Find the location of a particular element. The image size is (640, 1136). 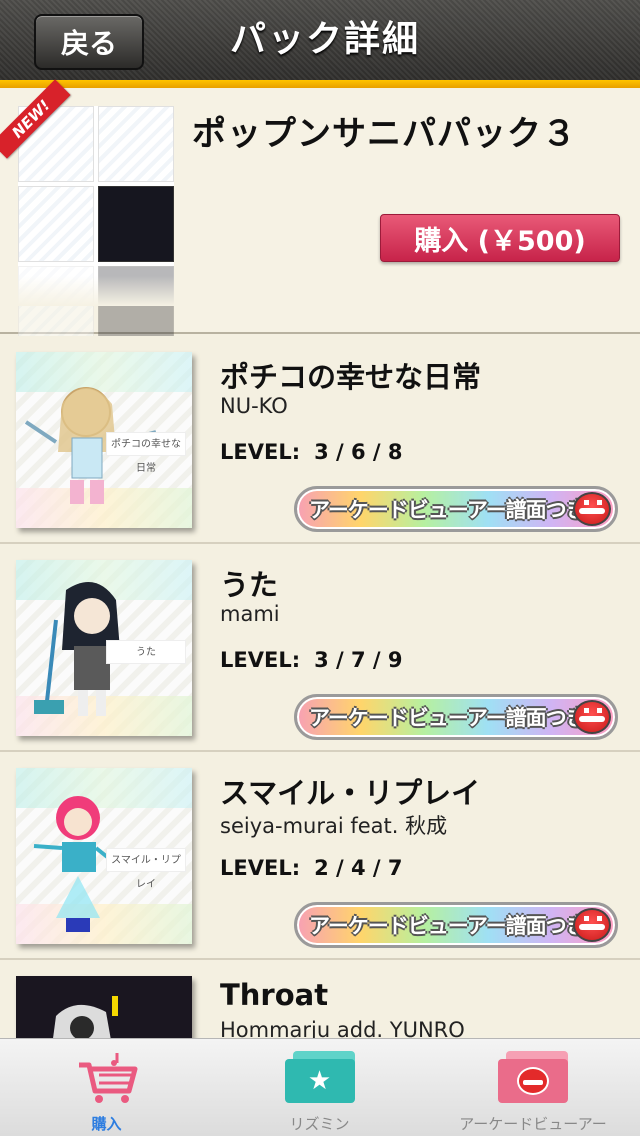

pack-name: ポップンサニパパック３ is located at coordinates (384, 134).